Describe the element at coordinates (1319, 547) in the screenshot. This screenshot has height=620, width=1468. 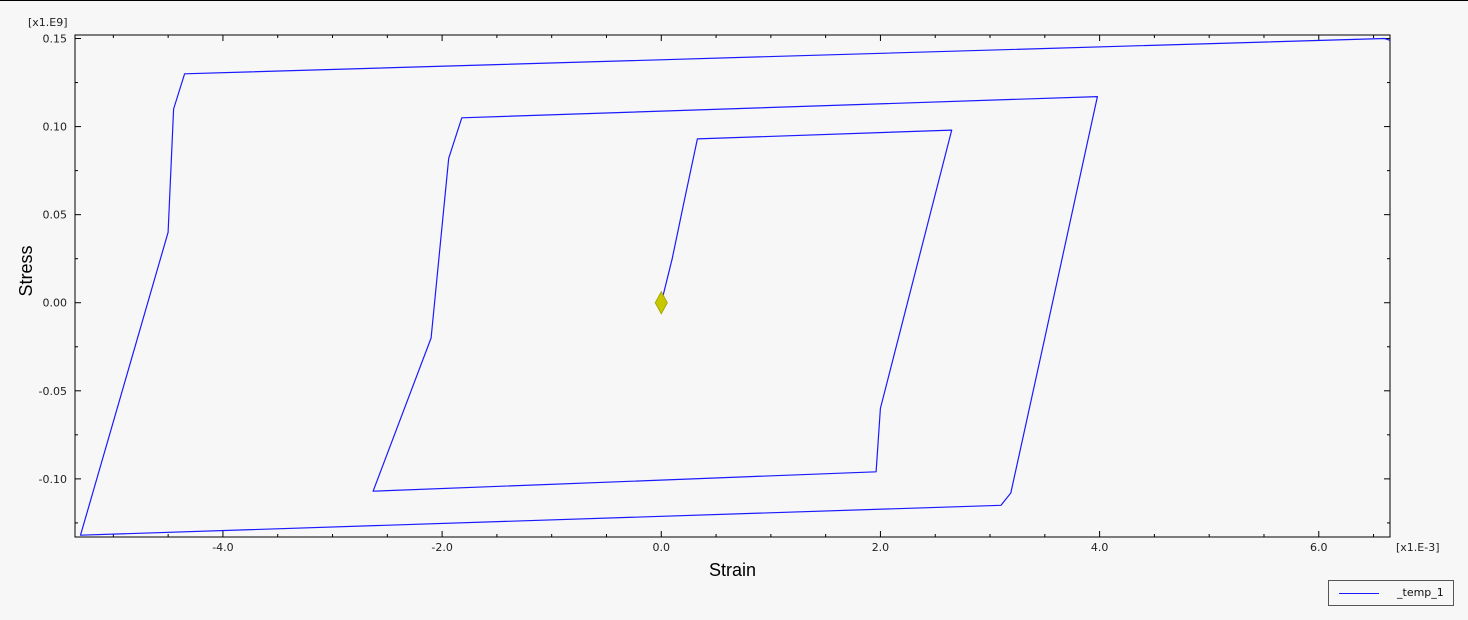
I see `x-tick-label: 6.0` at that location.